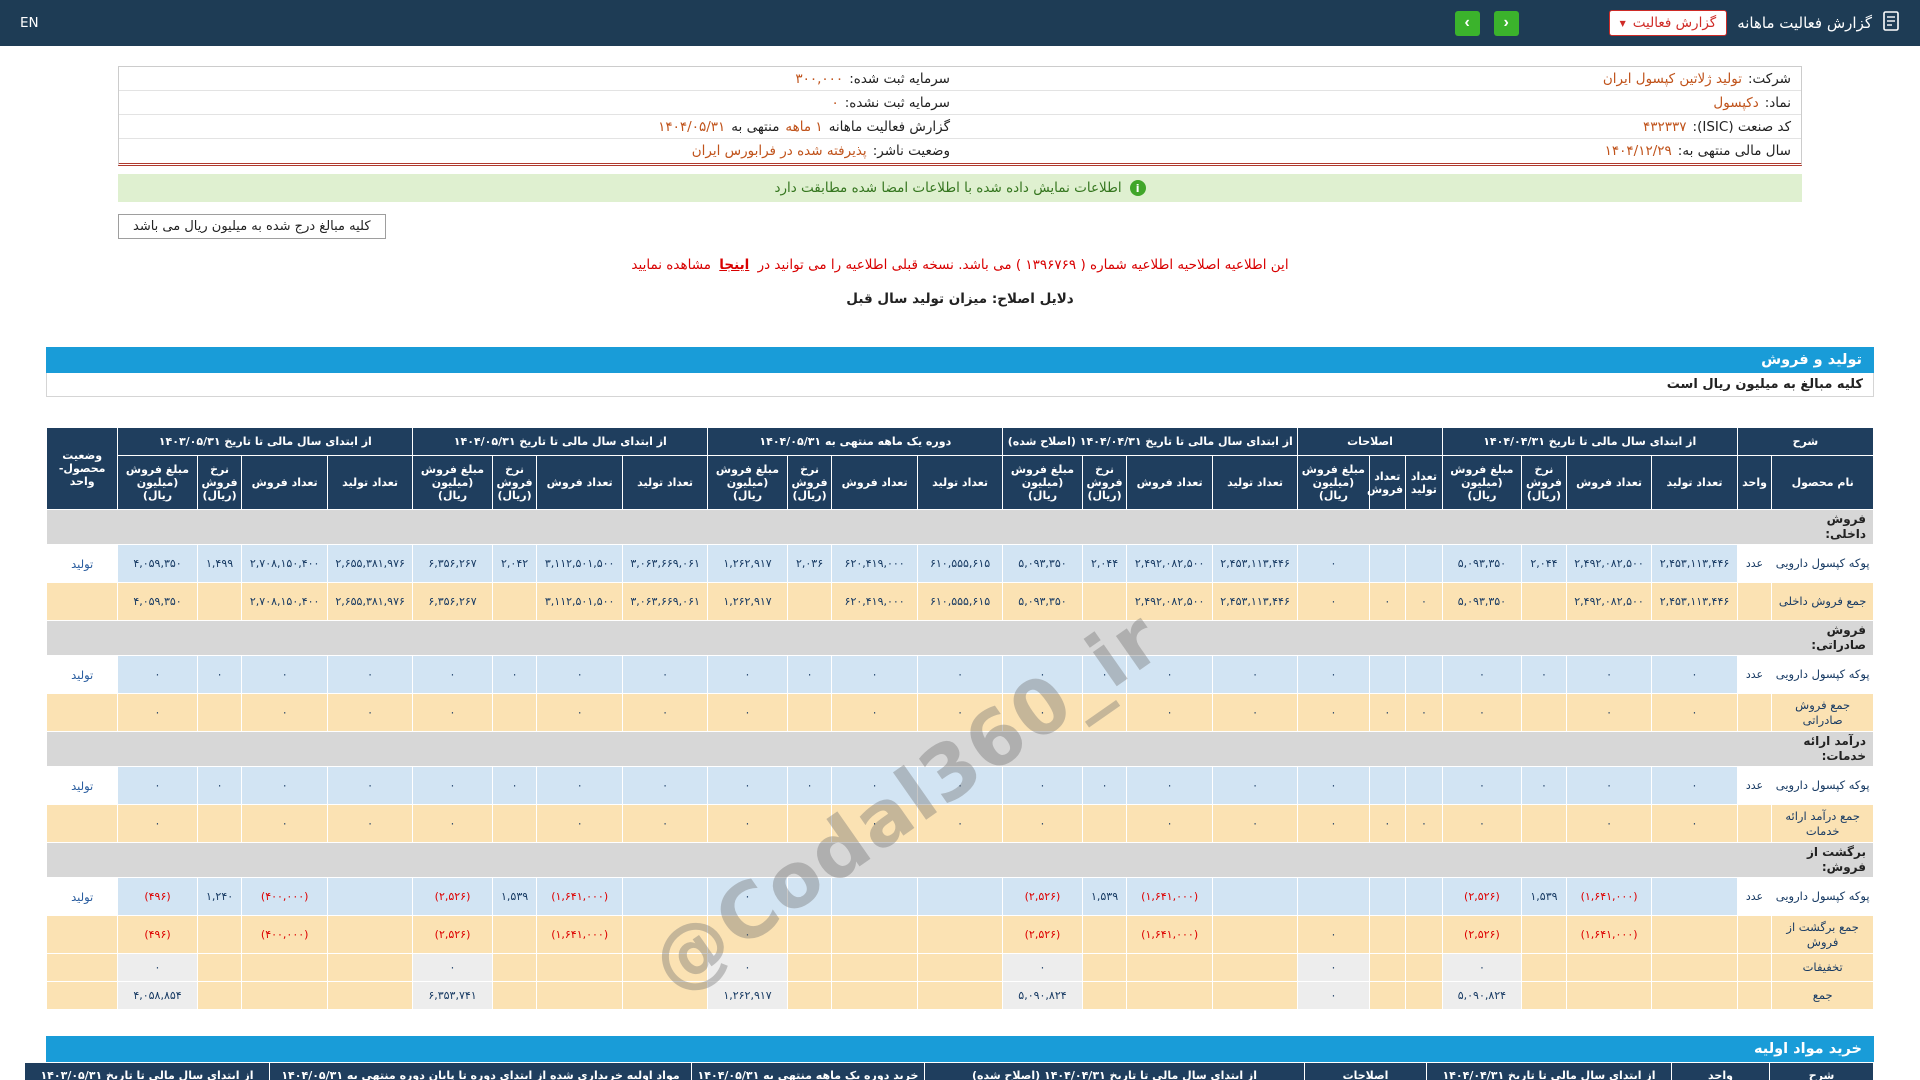  Describe the element at coordinates (1042, 995) in the screenshot. I see `cell-value: ۵,۰۹۰,۸۲۴` at that location.